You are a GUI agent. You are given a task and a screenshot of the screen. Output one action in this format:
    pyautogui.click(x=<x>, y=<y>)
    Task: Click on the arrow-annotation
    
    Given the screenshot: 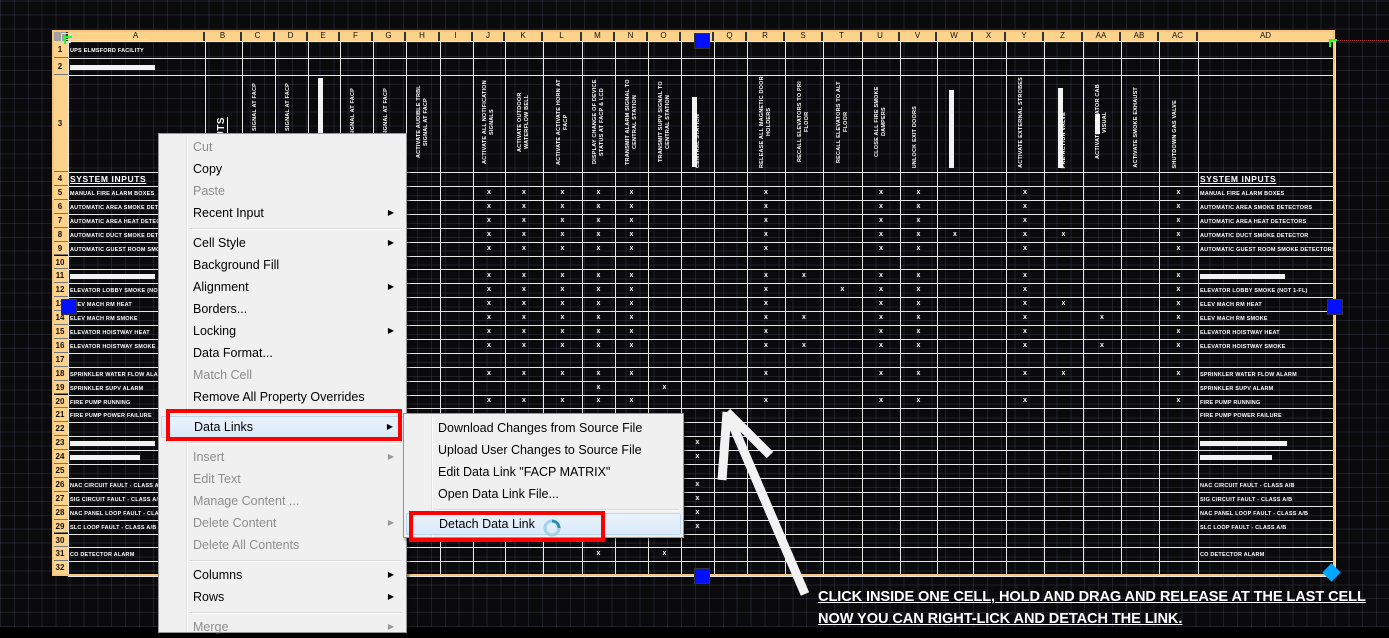 What is the action you would take?
    pyautogui.click(x=763, y=502)
    